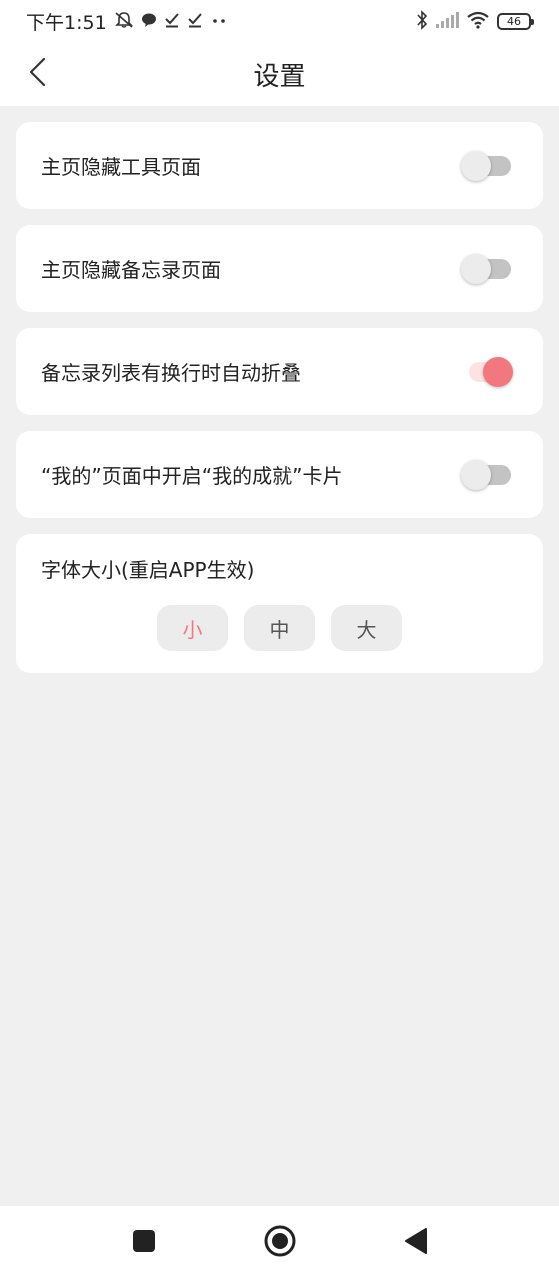 Image resolution: width=559 pixels, height=1280 pixels. What do you see at coordinates (121, 167) in the screenshot?
I see `setting-label: 主页隐藏工具页面` at bounding box center [121, 167].